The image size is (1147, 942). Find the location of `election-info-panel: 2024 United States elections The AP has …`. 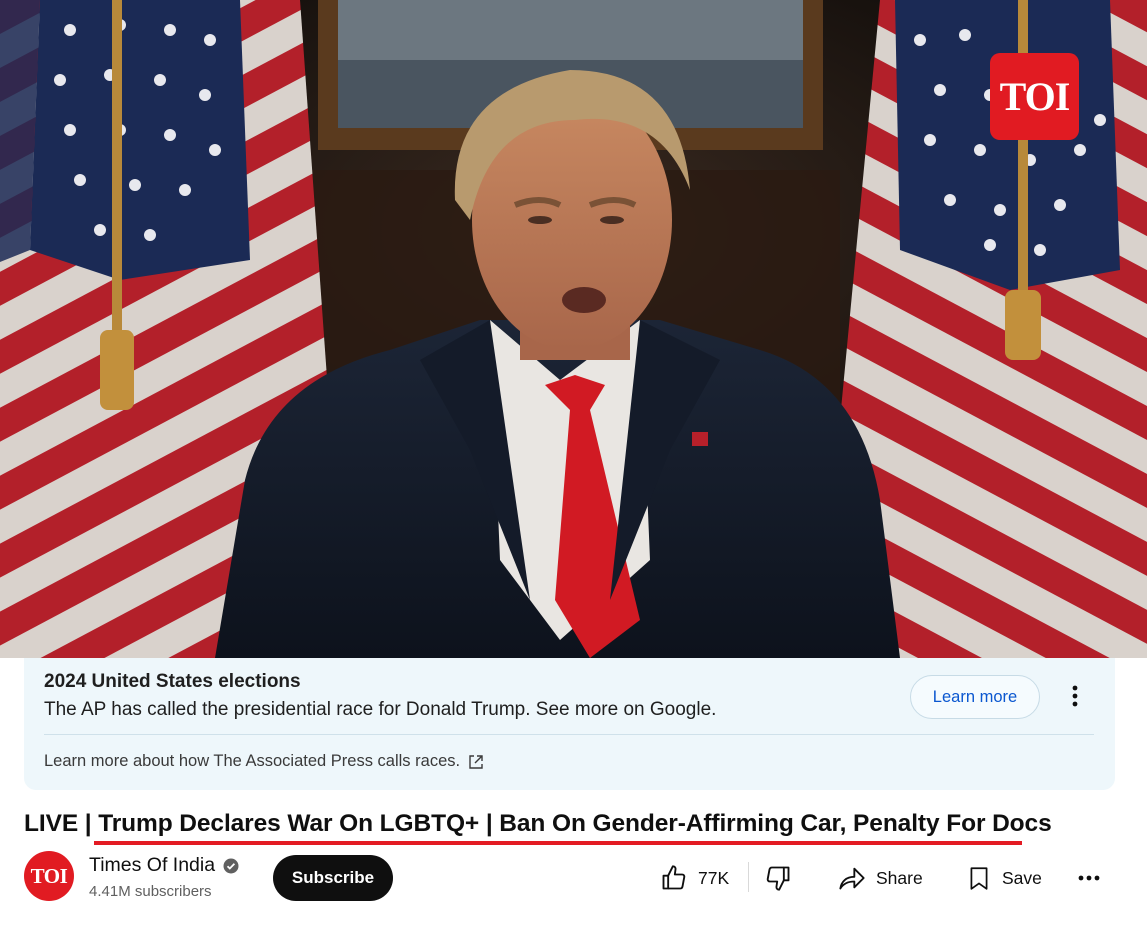

election-info-panel: 2024 United States elections The AP has … is located at coordinates (569, 724).